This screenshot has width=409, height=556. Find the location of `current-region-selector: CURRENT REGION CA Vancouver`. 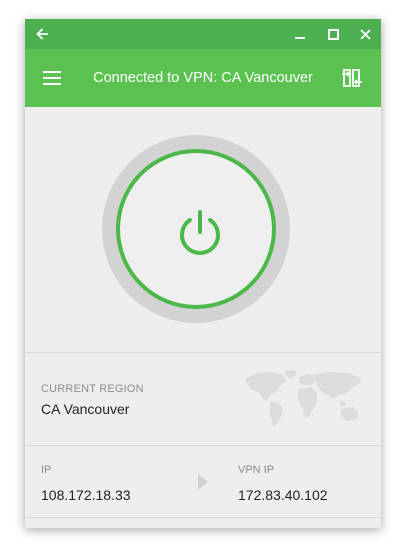

current-region-selector: CURRENT REGION CA Vancouver is located at coordinates (203, 399).